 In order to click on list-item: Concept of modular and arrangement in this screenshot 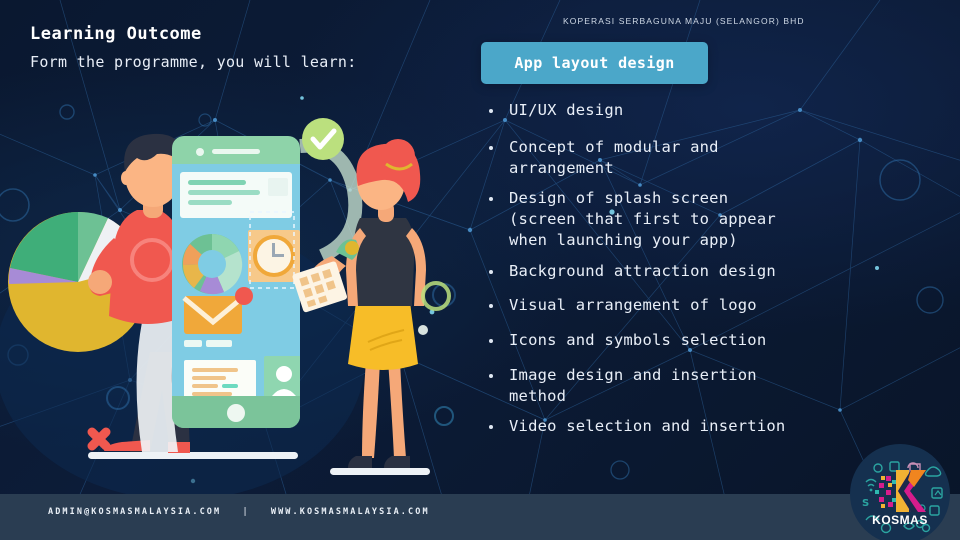, I will do `click(698, 158)`.